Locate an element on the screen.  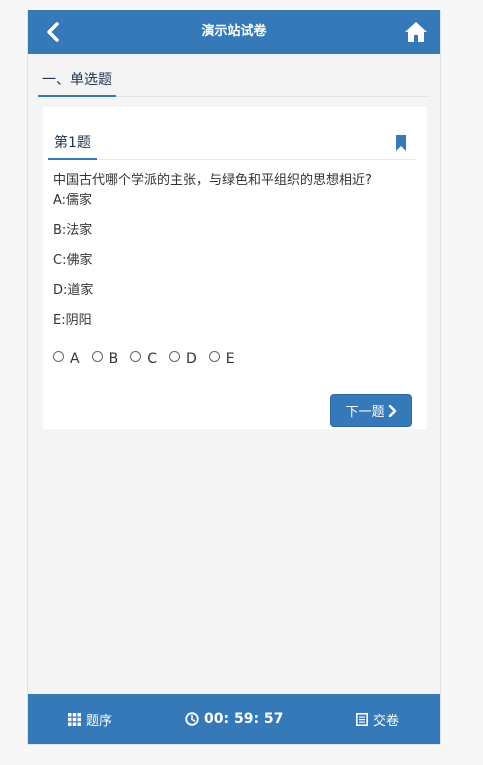
question-header: 第1题 is located at coordinates (232, 141).